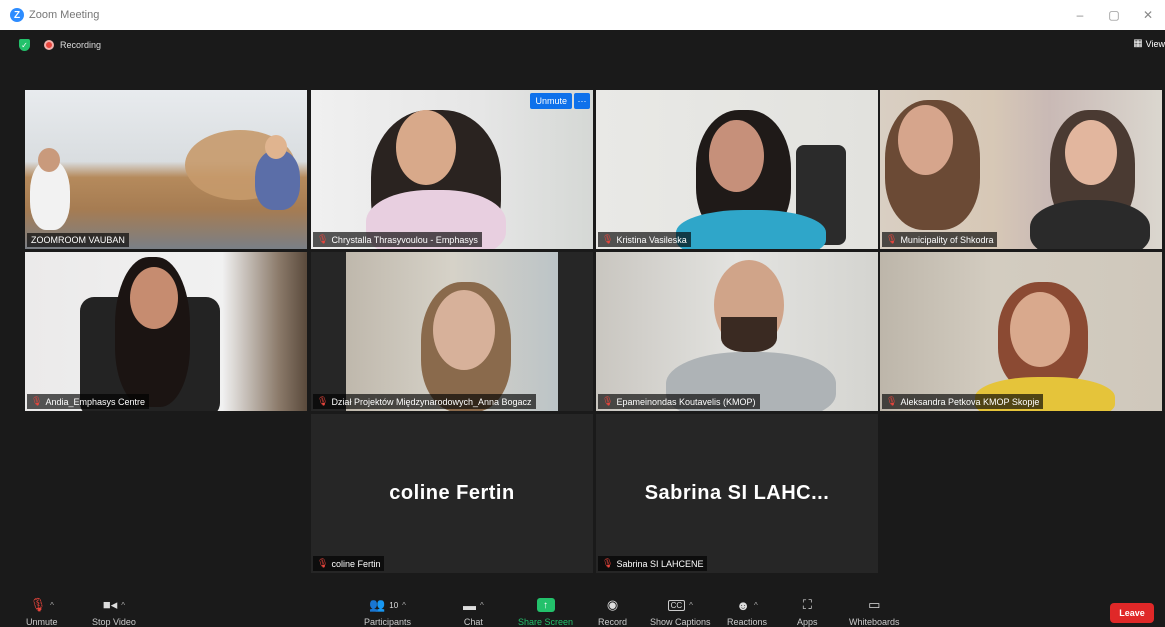 The height and width of the screenshot is (627, 1165). Describe the element at coordinates (1155, 43) in the screenshot. I see `view-label: View` at that location.